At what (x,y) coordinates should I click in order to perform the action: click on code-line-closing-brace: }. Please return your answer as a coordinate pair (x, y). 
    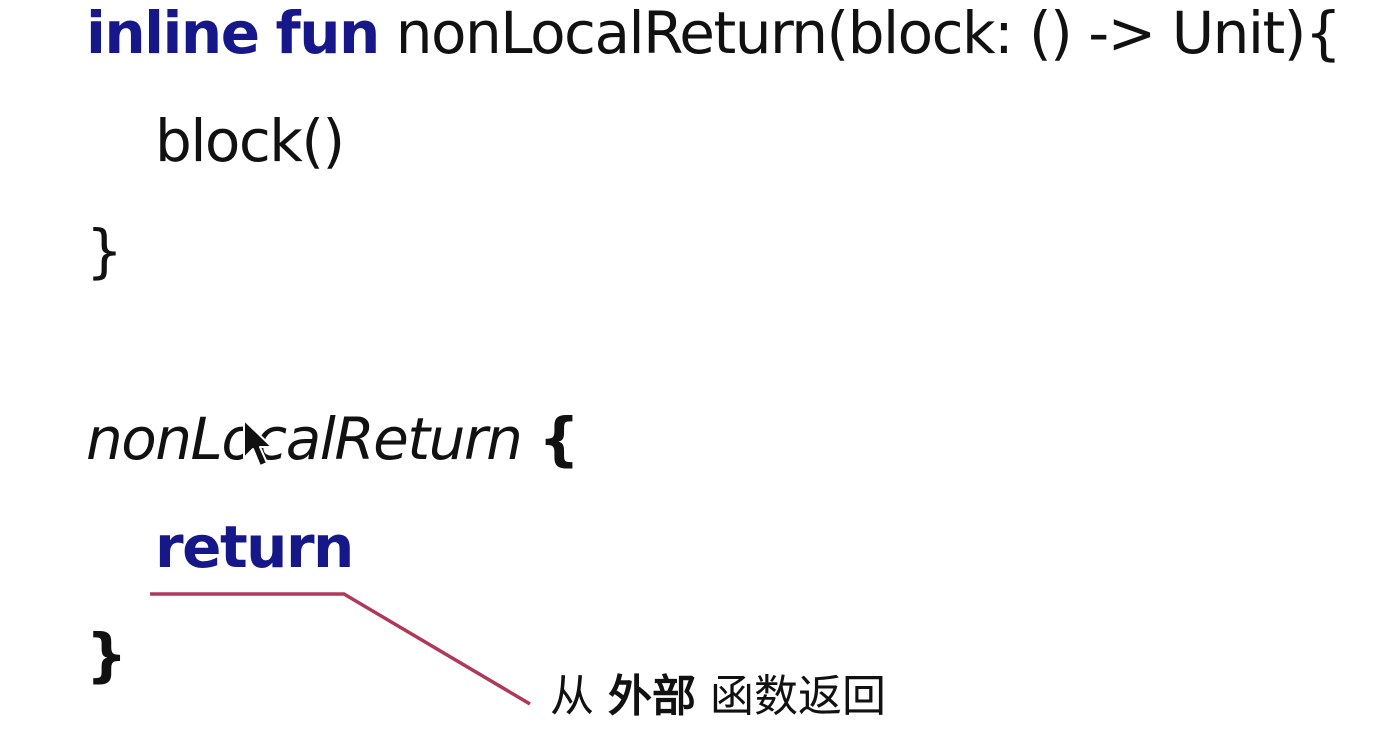
    Looking at the image, I should click on (104, 251).